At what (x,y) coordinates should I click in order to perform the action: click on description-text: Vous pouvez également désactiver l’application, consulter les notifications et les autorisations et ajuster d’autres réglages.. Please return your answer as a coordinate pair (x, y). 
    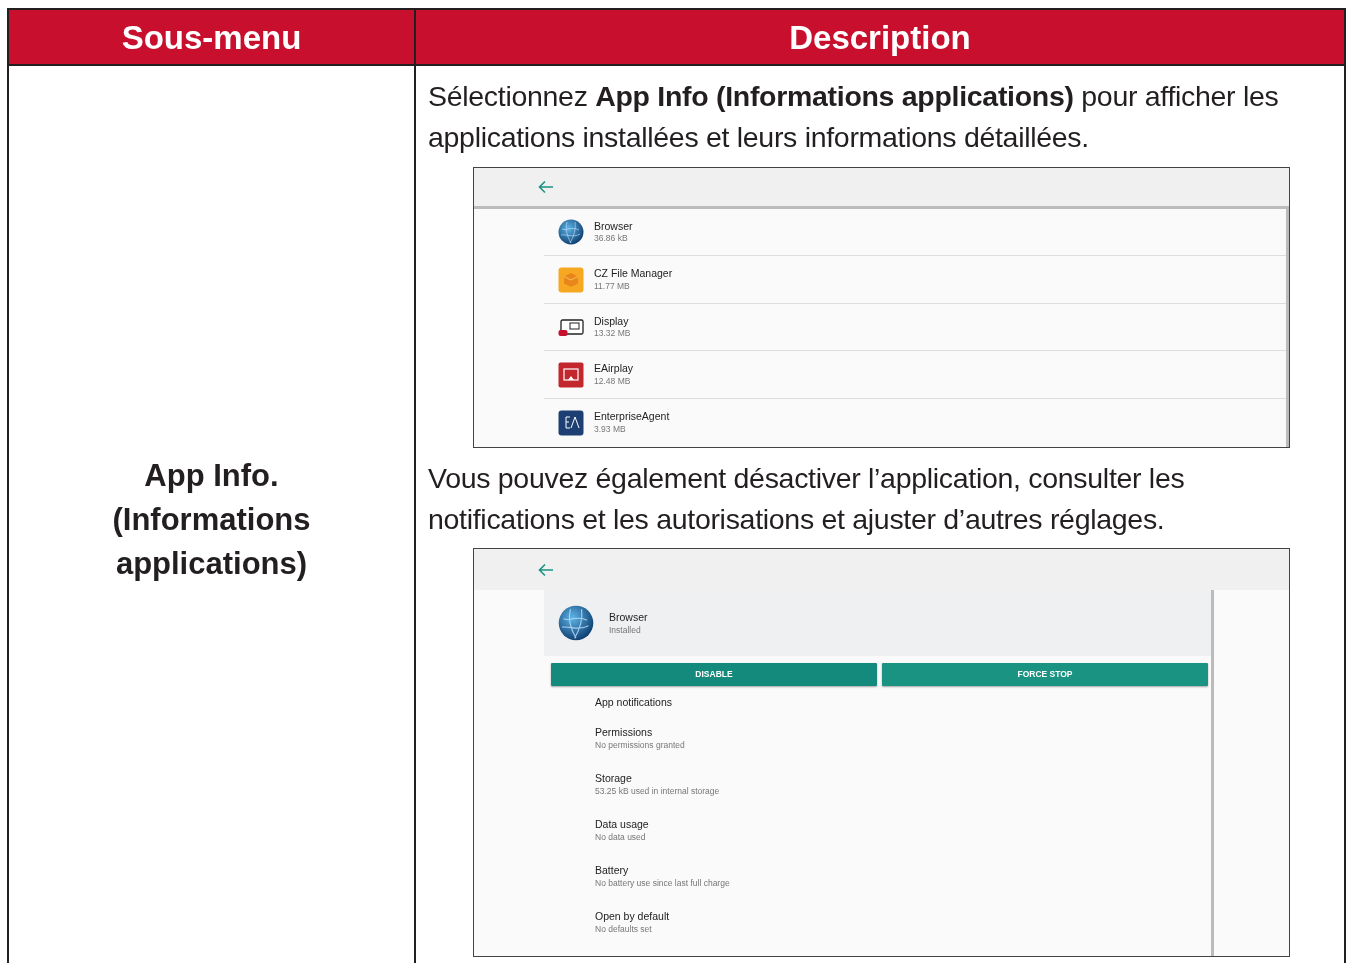
    Looking at the image, I should click on (807, 498).